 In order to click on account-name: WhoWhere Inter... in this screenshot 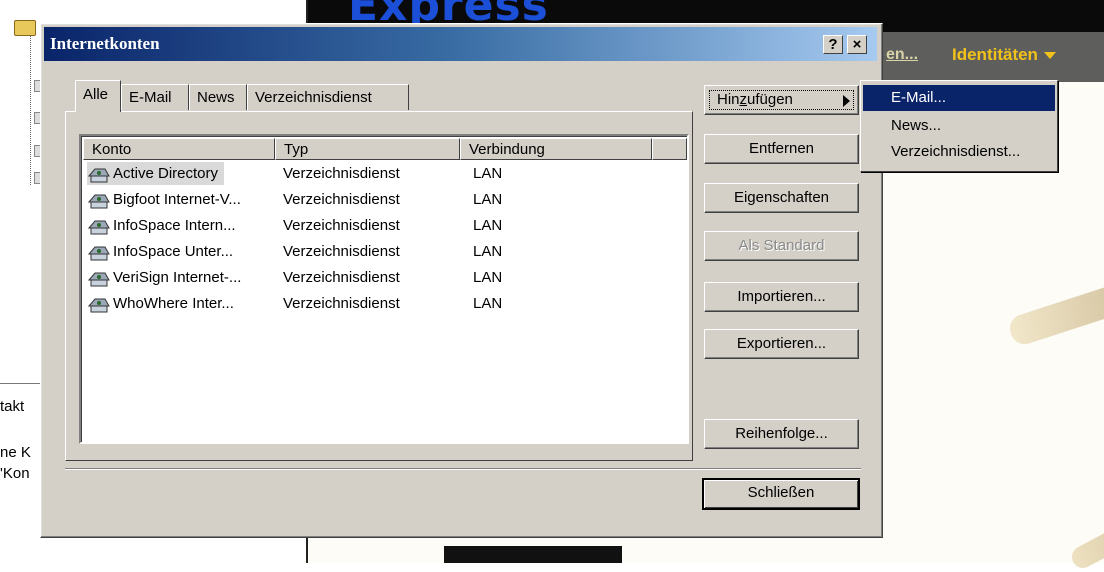, I will do `click(173, 303)`.